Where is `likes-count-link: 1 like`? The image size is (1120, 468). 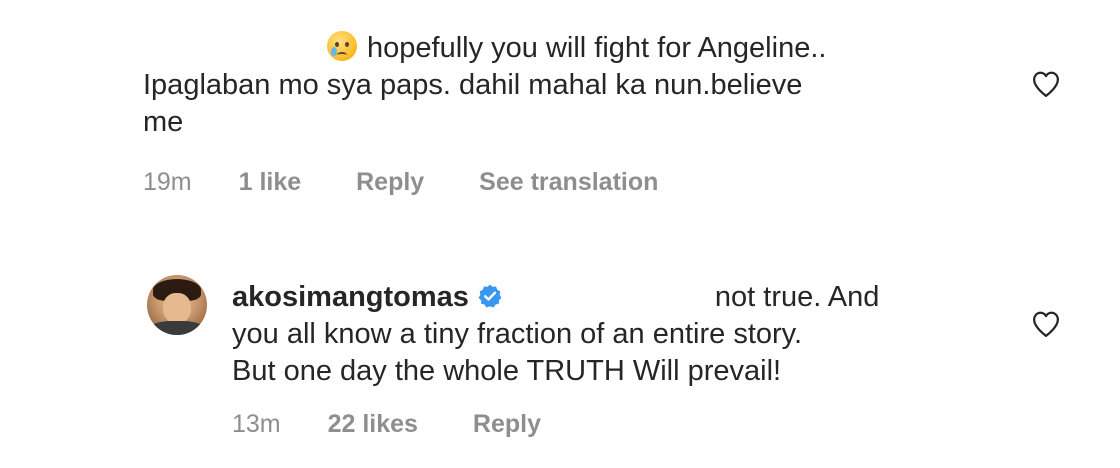 likes-count-link: 1 like is located at coordinates (270, 182).